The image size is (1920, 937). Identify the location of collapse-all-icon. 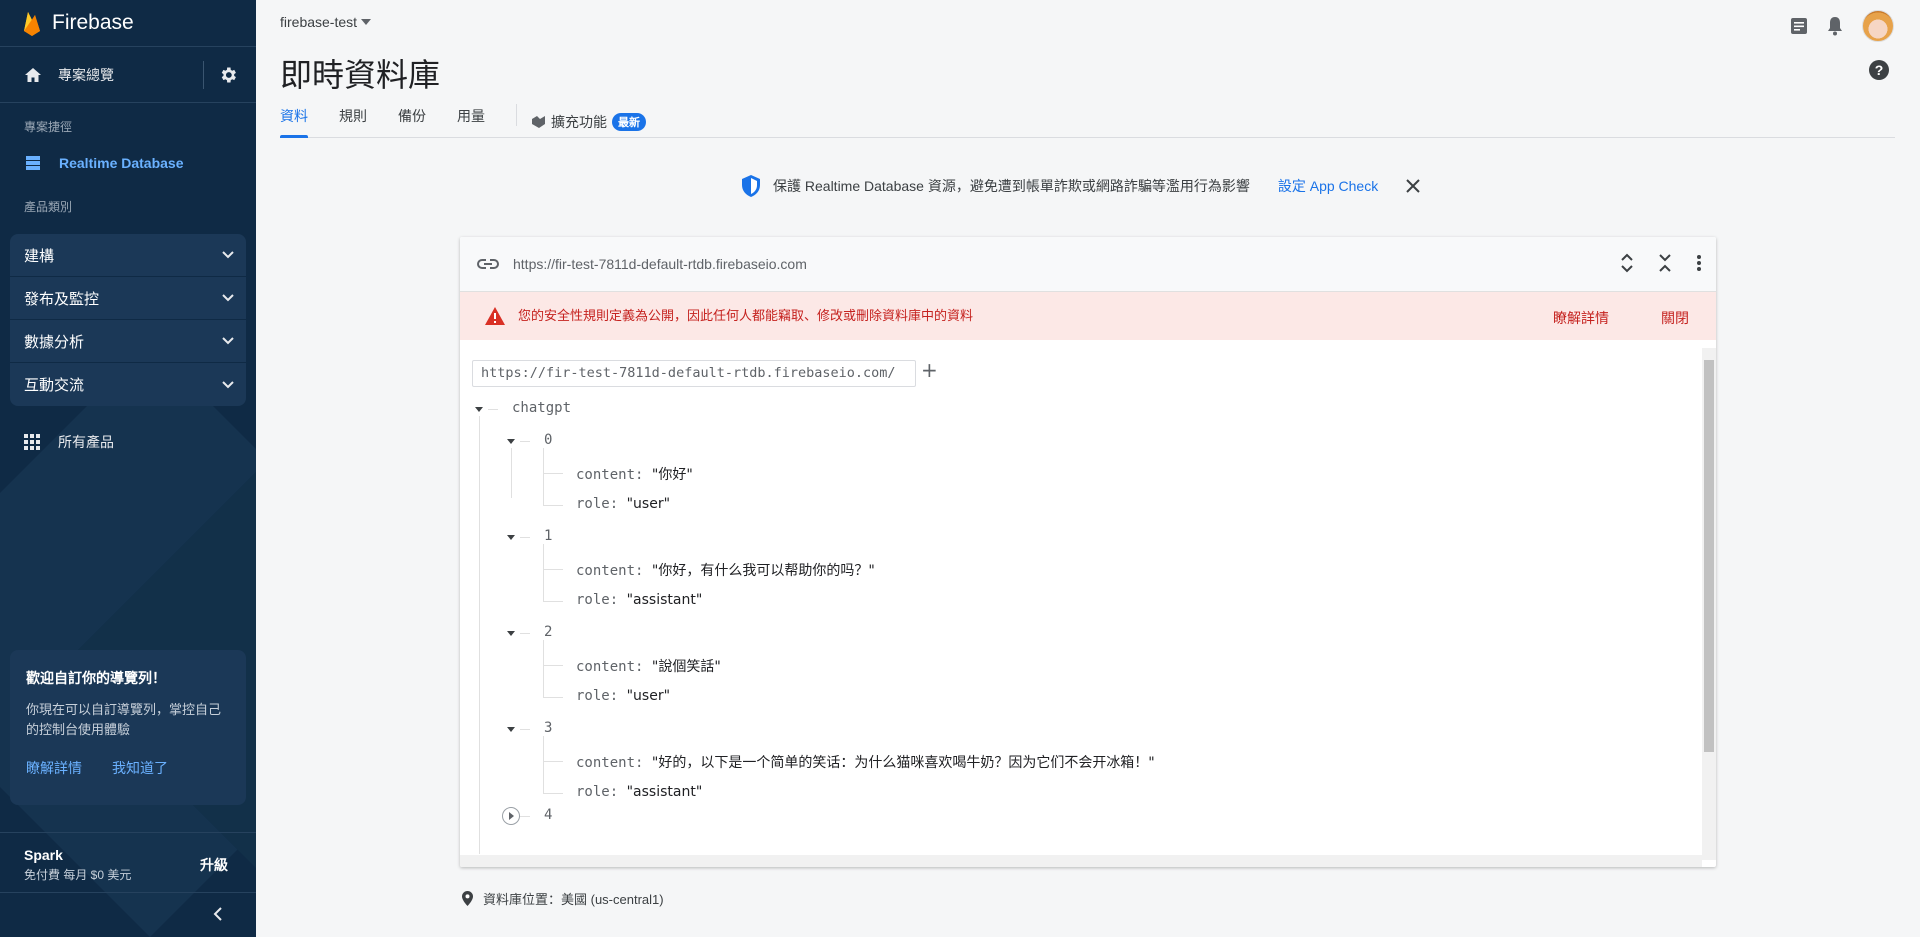
(1665, 263).